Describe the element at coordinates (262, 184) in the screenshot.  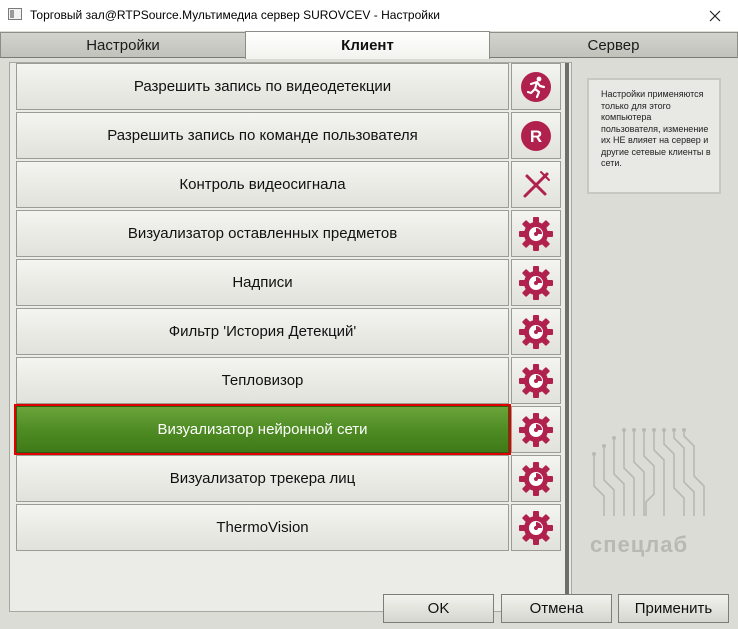
I see `module-button: Контроль видеосигнала` at that location.